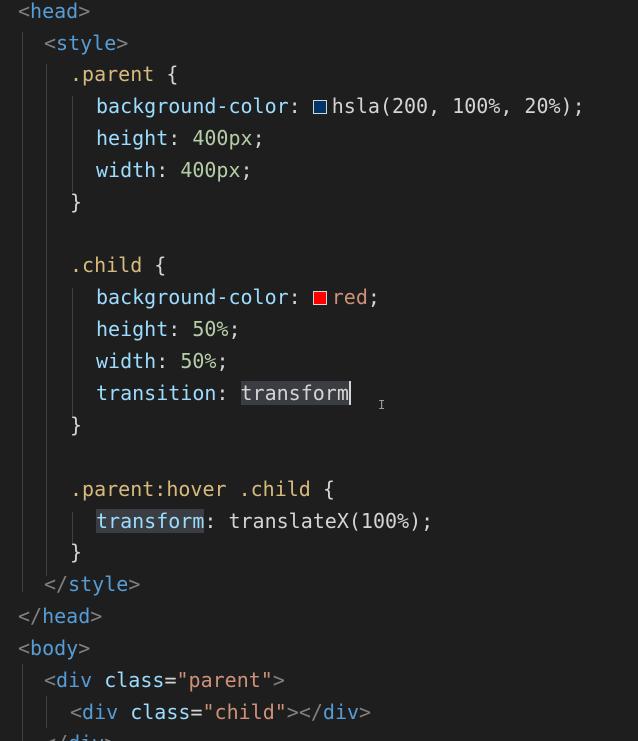 The width and height of the screenshot is (638, 741). I want to click on code-line: background-color: red;, so click(238, 297).